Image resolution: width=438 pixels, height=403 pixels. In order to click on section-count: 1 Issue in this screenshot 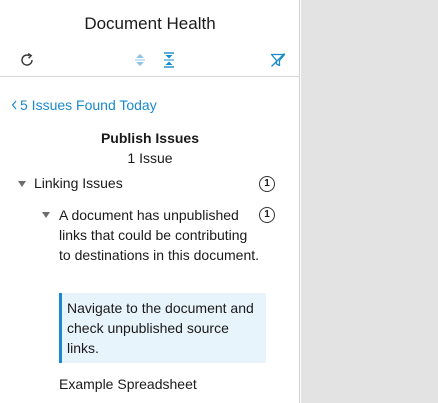, I will do `click(150, 158)`.